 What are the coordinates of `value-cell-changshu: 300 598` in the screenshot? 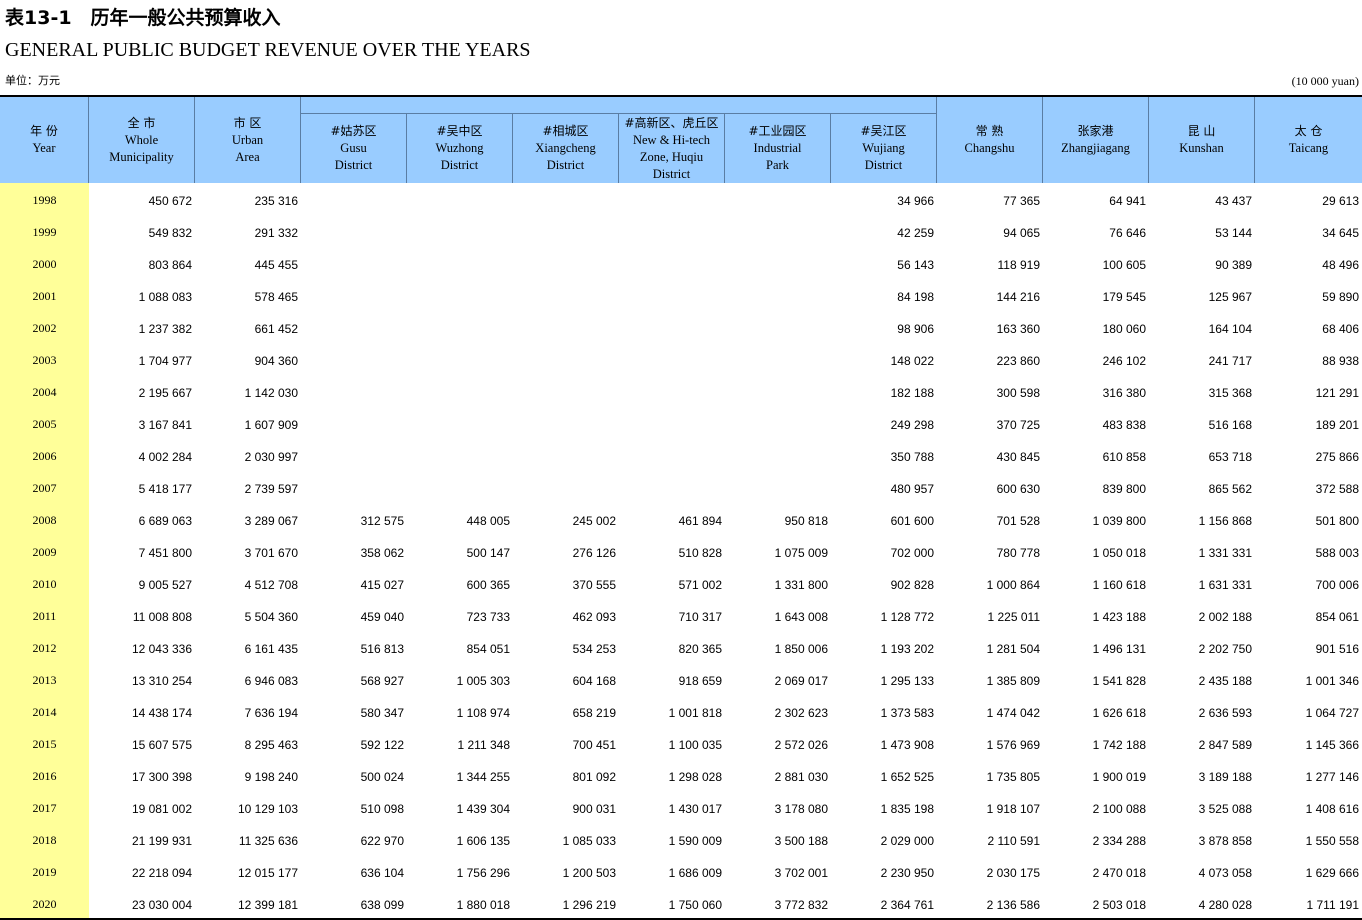 It's located at (1018, 392).